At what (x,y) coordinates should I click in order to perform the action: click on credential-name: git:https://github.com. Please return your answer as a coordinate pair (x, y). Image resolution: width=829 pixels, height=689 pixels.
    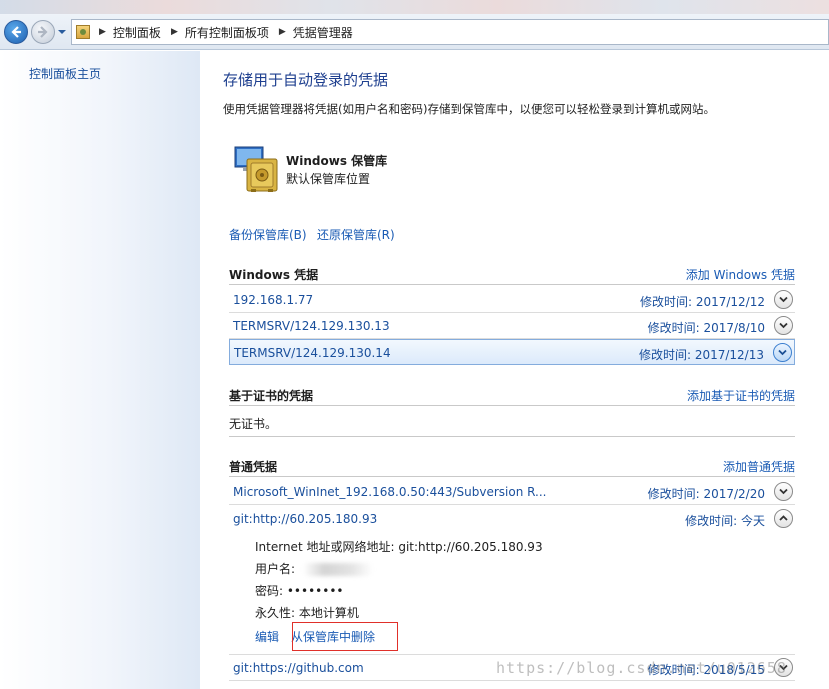
    Looking at the image, I should click on (298, 668).